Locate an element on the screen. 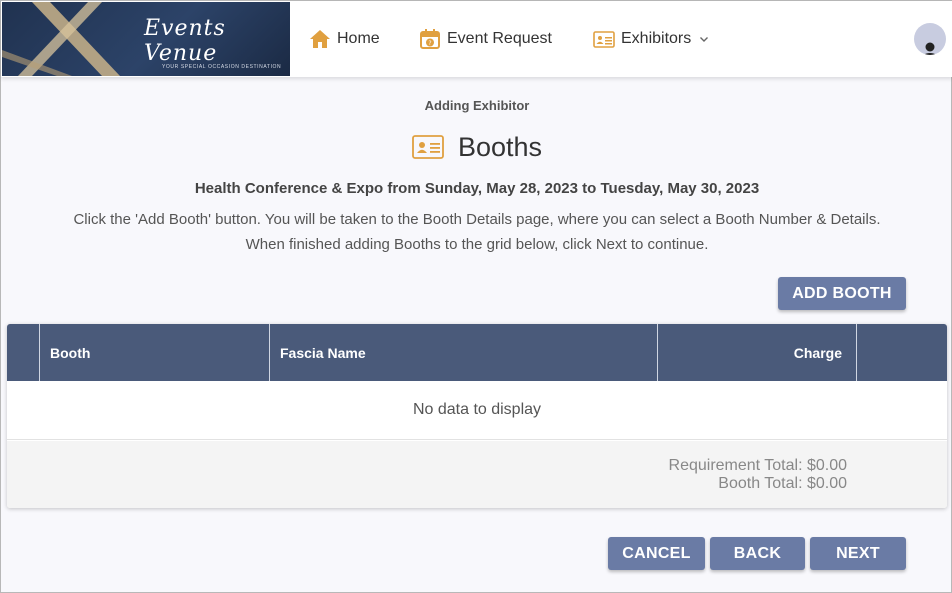 This screenshot has width=952, height=593. nav-exhibitors-label: Exhibitors is located at coordinates (656, 38).